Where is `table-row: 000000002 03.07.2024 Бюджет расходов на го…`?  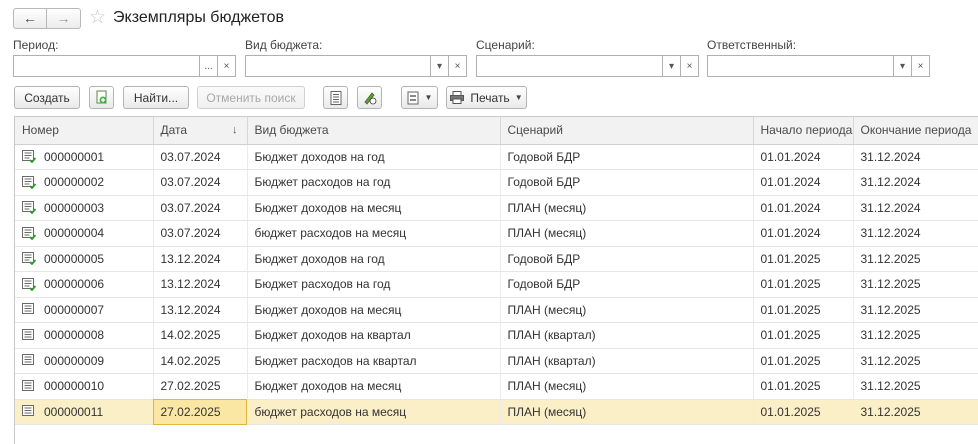 table-row: 000000002 03.07.2024 Бюджет расходов на го… is located at coordinates (496, 182).